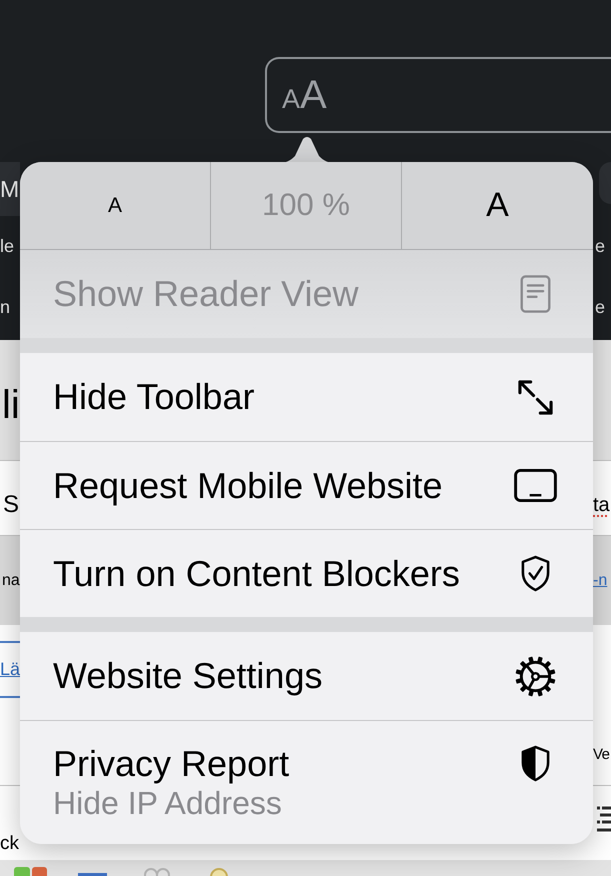 This screenshot has height=876, width=611. Describe the element at coordinates (535, 763) in the screenshot. I see `half-shield-icon` at that location.